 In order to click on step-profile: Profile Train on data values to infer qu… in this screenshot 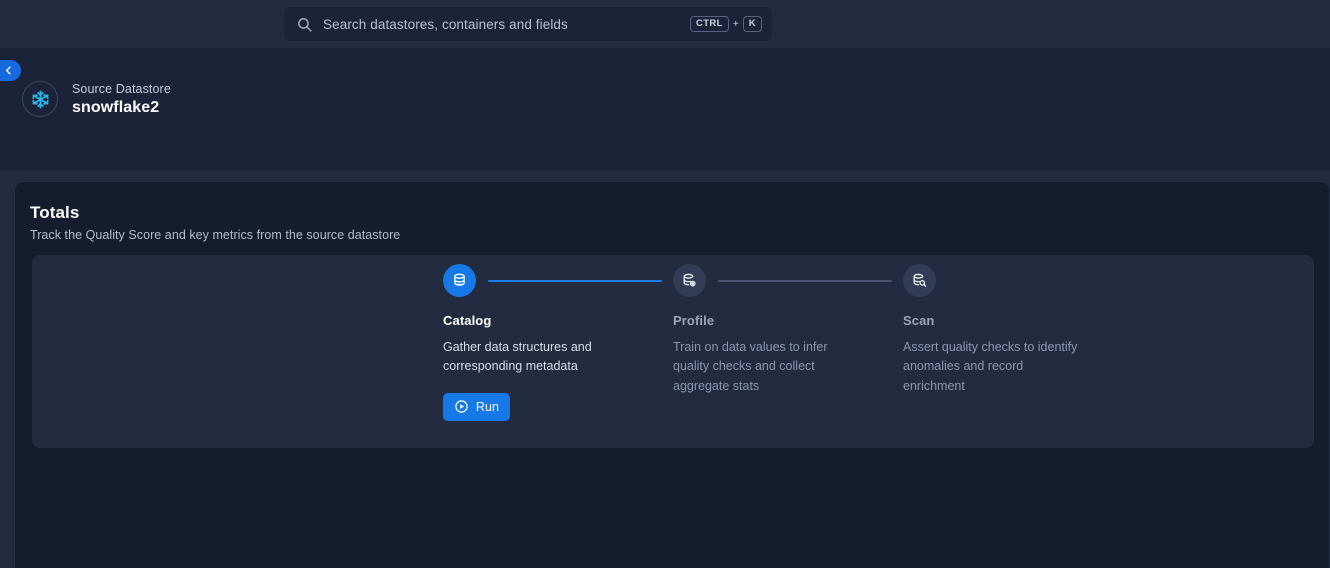, I will do `click(788, 325)`.